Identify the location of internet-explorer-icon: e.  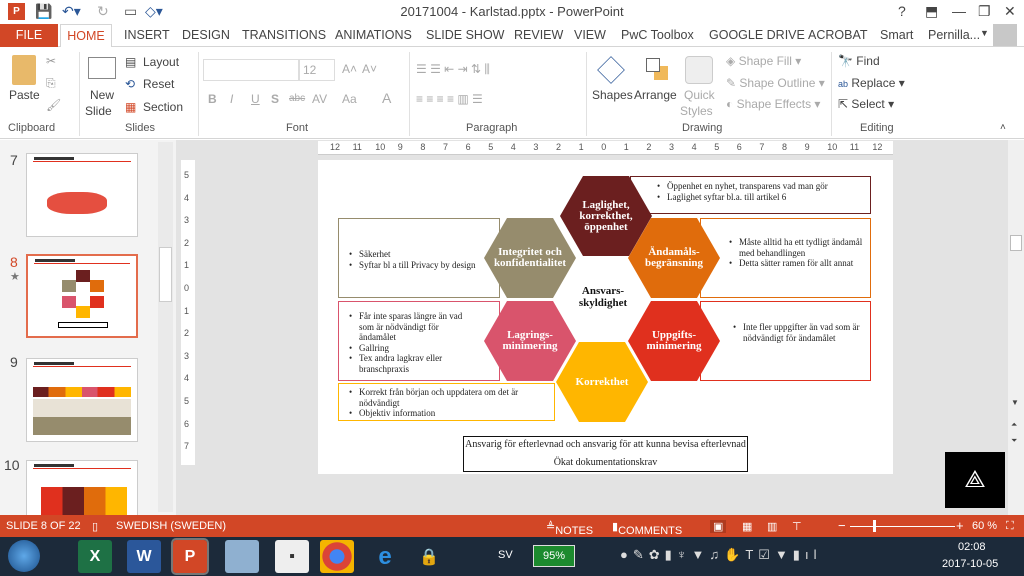
(385, 556).